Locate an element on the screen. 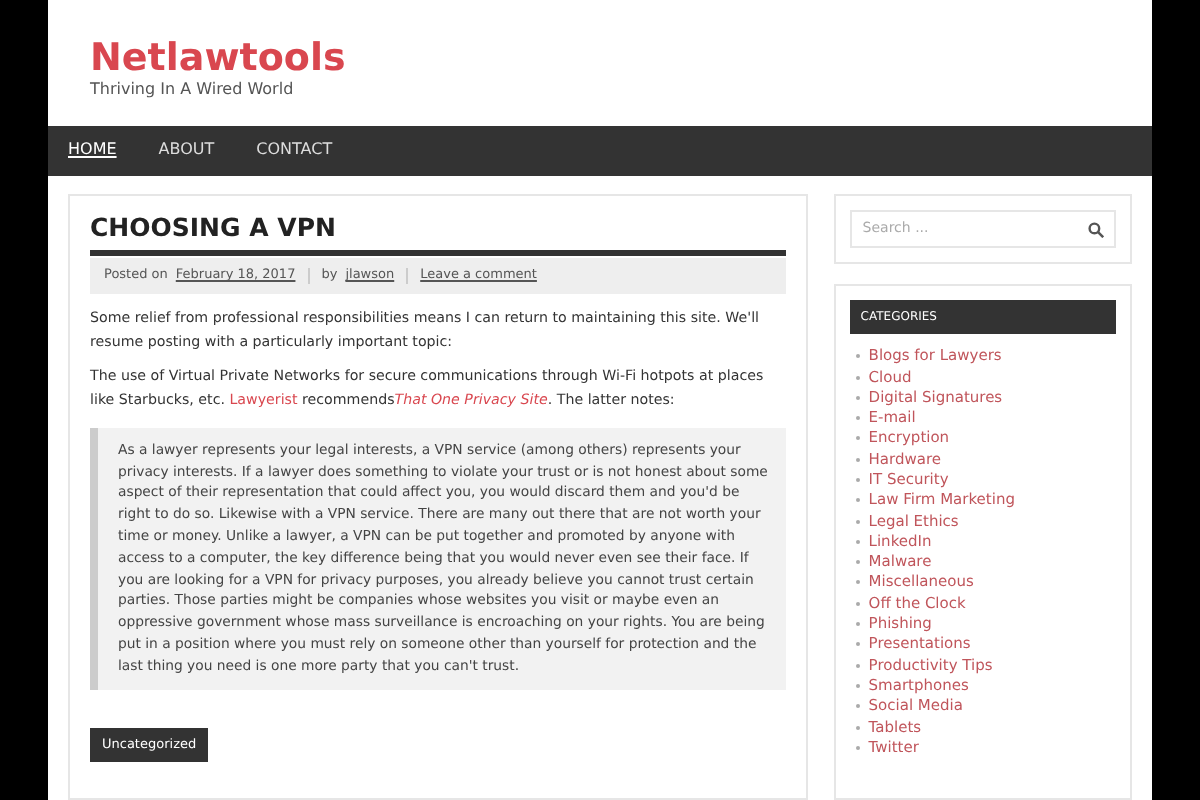  site-title: Netlawtools is located at coordinates (621, 58).